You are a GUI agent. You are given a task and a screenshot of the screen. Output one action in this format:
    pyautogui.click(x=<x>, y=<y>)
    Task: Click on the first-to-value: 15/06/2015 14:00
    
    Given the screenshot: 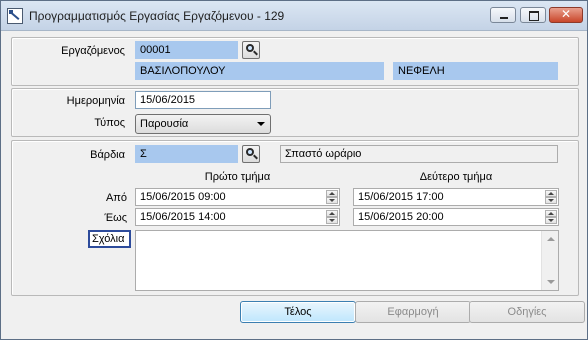 What is the action you would take?
    pyautogui.click(x=183, y=217)
    